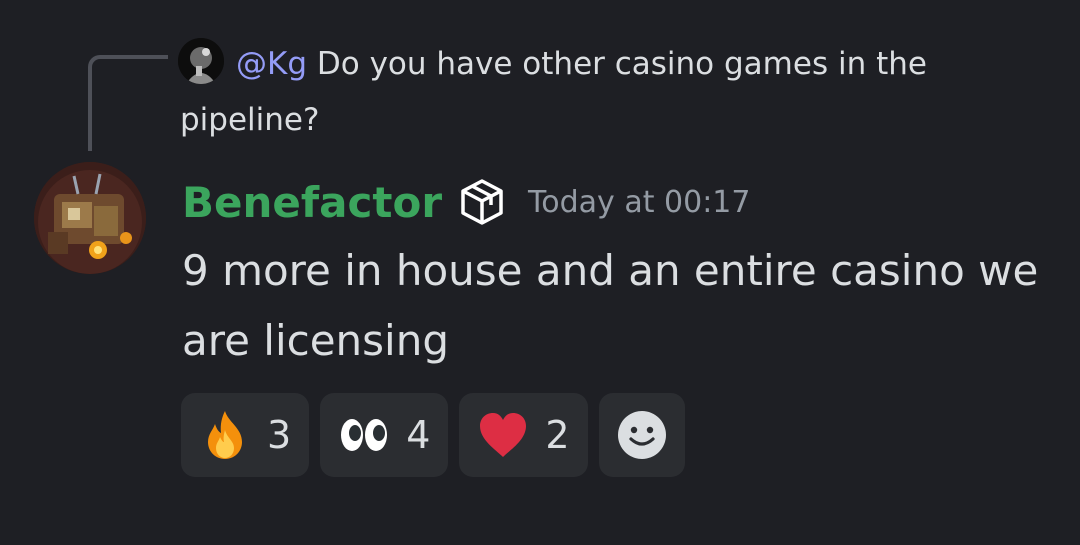 The image size is (1080, 545). I want to click on heart-icon, so click(503, 435).